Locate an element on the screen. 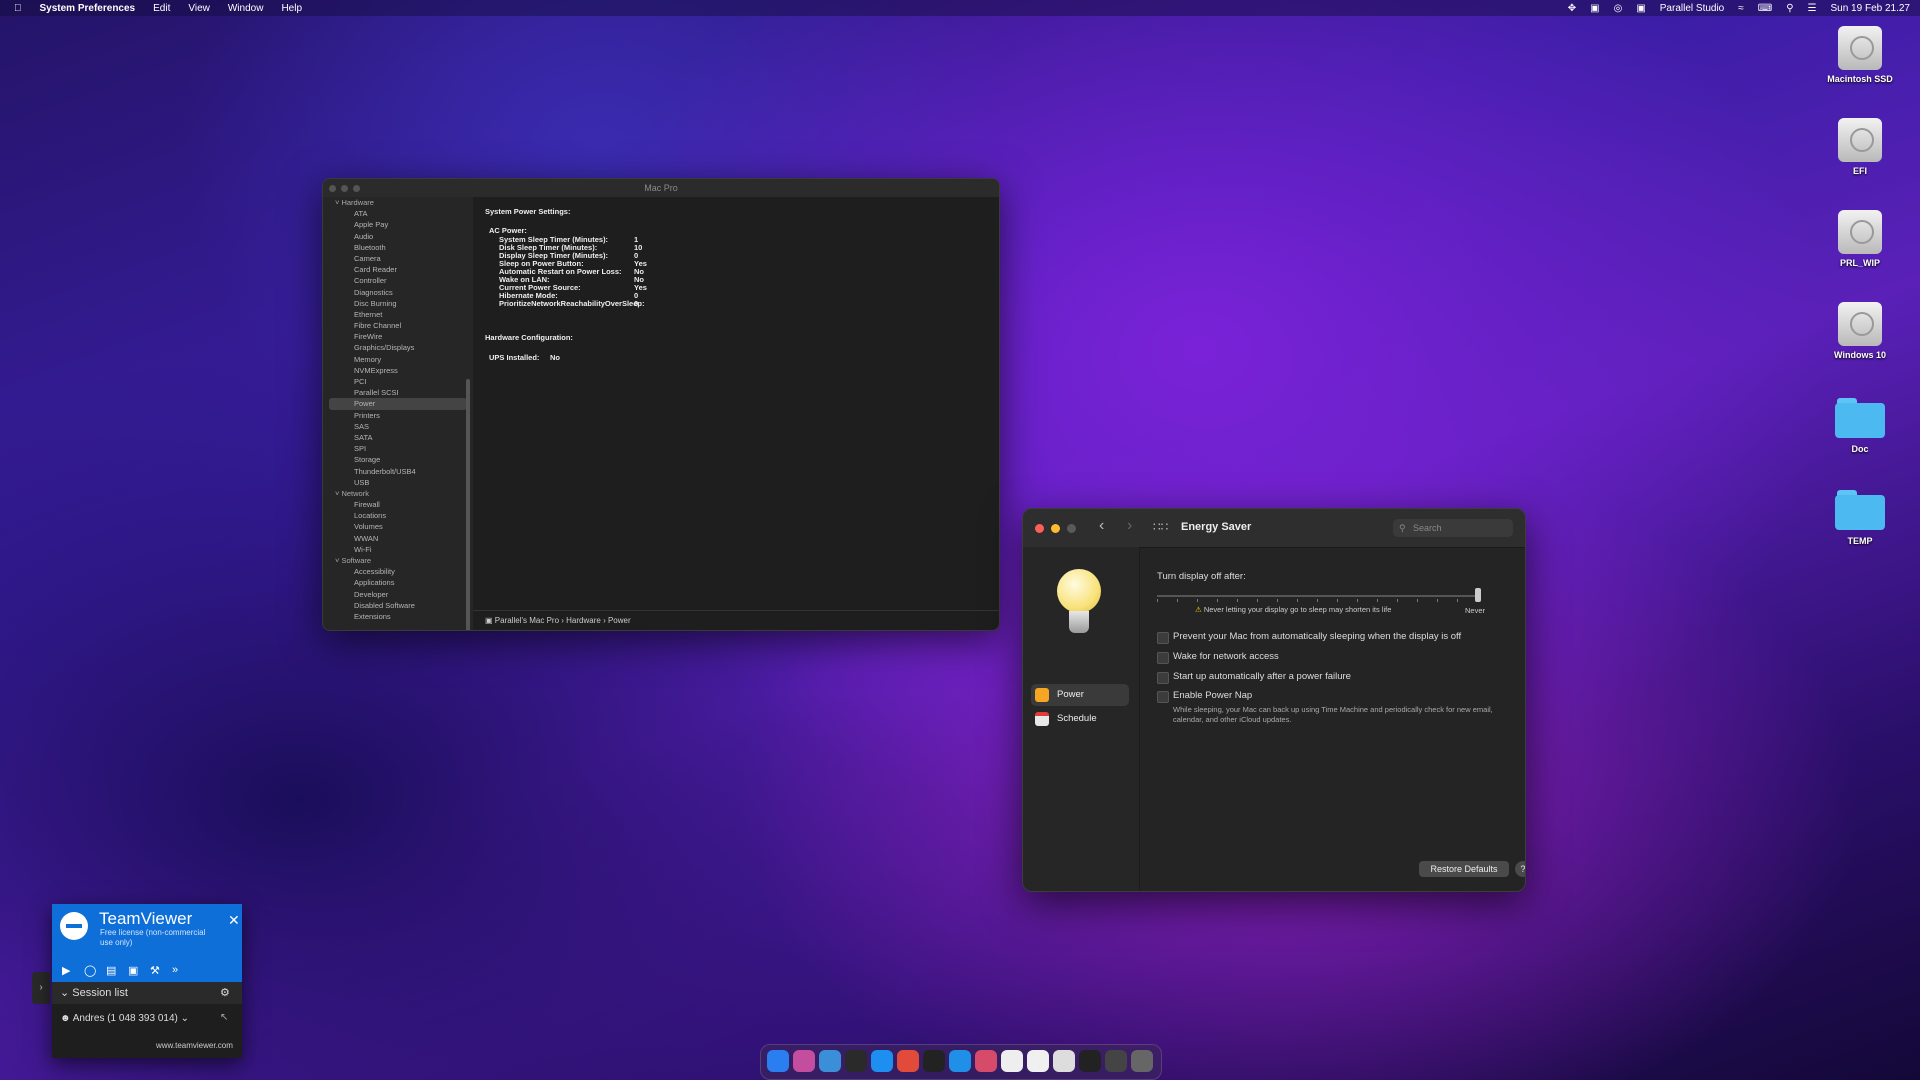 The image size is (1920, 1080). sidebar-item: Printers is located at coordinates (398, 415).